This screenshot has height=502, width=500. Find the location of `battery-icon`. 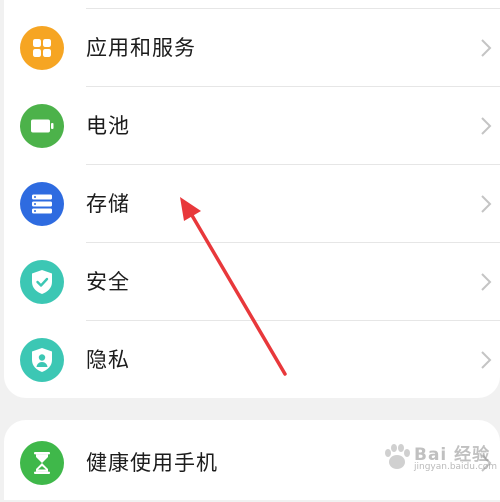

battery-icon is located at coordinates (42, 126).